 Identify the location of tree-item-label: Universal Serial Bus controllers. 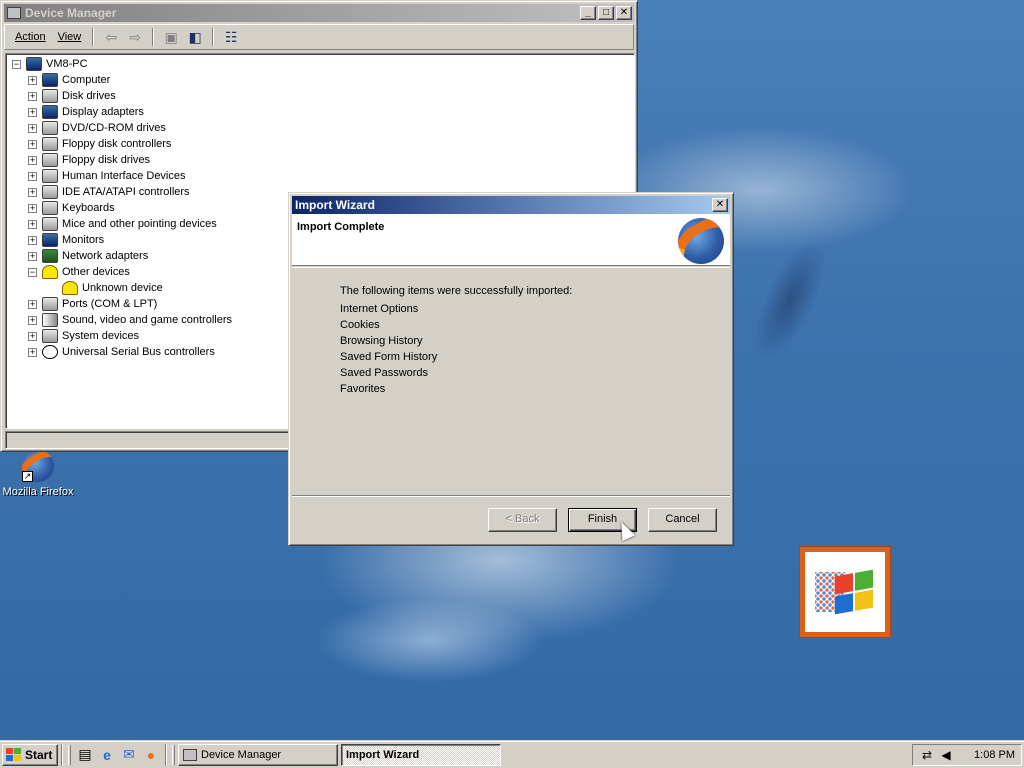
(138, 352).